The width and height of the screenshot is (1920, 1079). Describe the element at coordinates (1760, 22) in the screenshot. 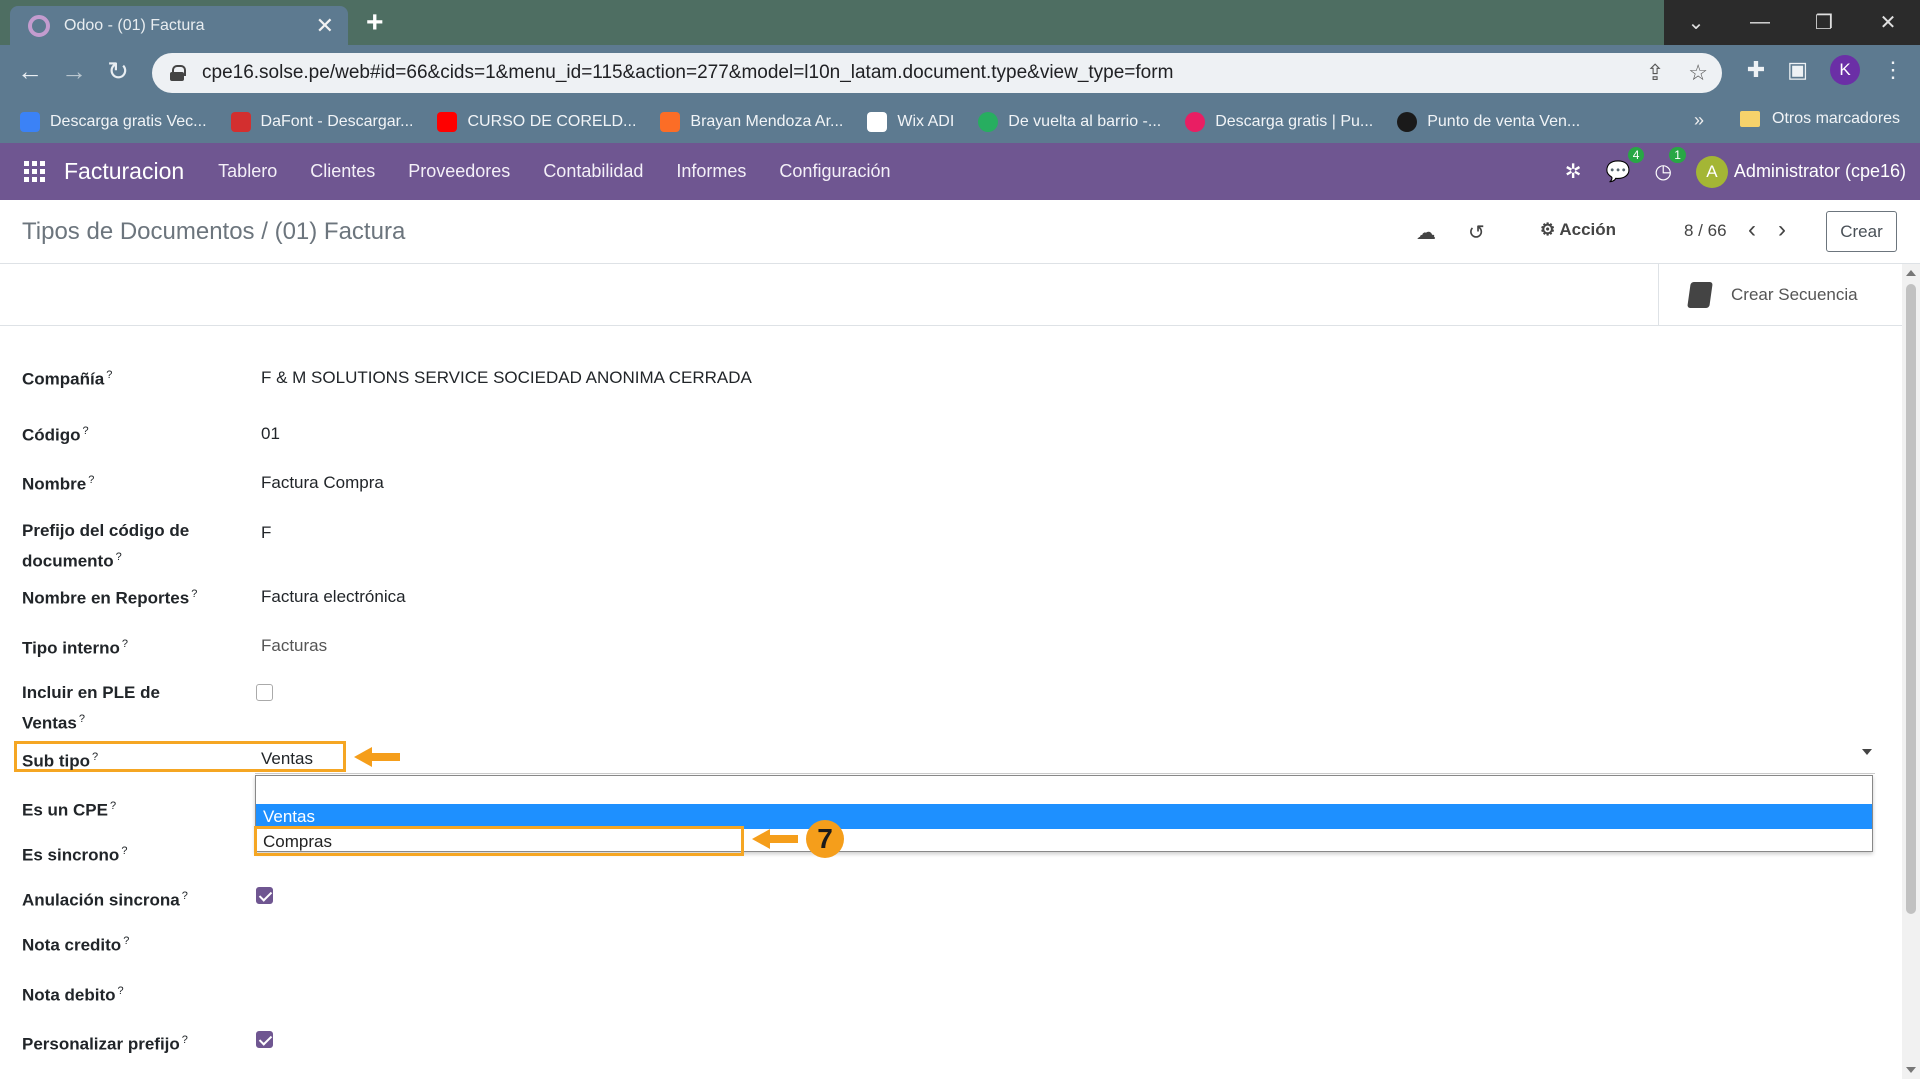

I see `minimize-button: —` at that location.